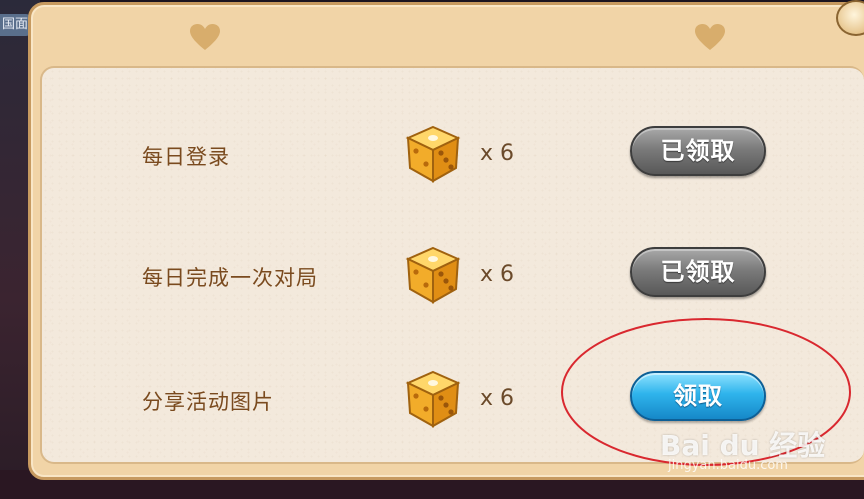 This screenshot has width=864, height=499. Describe the element at coordinates (230, 278) in the screenshot. I see `task-label: 每日完成一次对局` at that location.